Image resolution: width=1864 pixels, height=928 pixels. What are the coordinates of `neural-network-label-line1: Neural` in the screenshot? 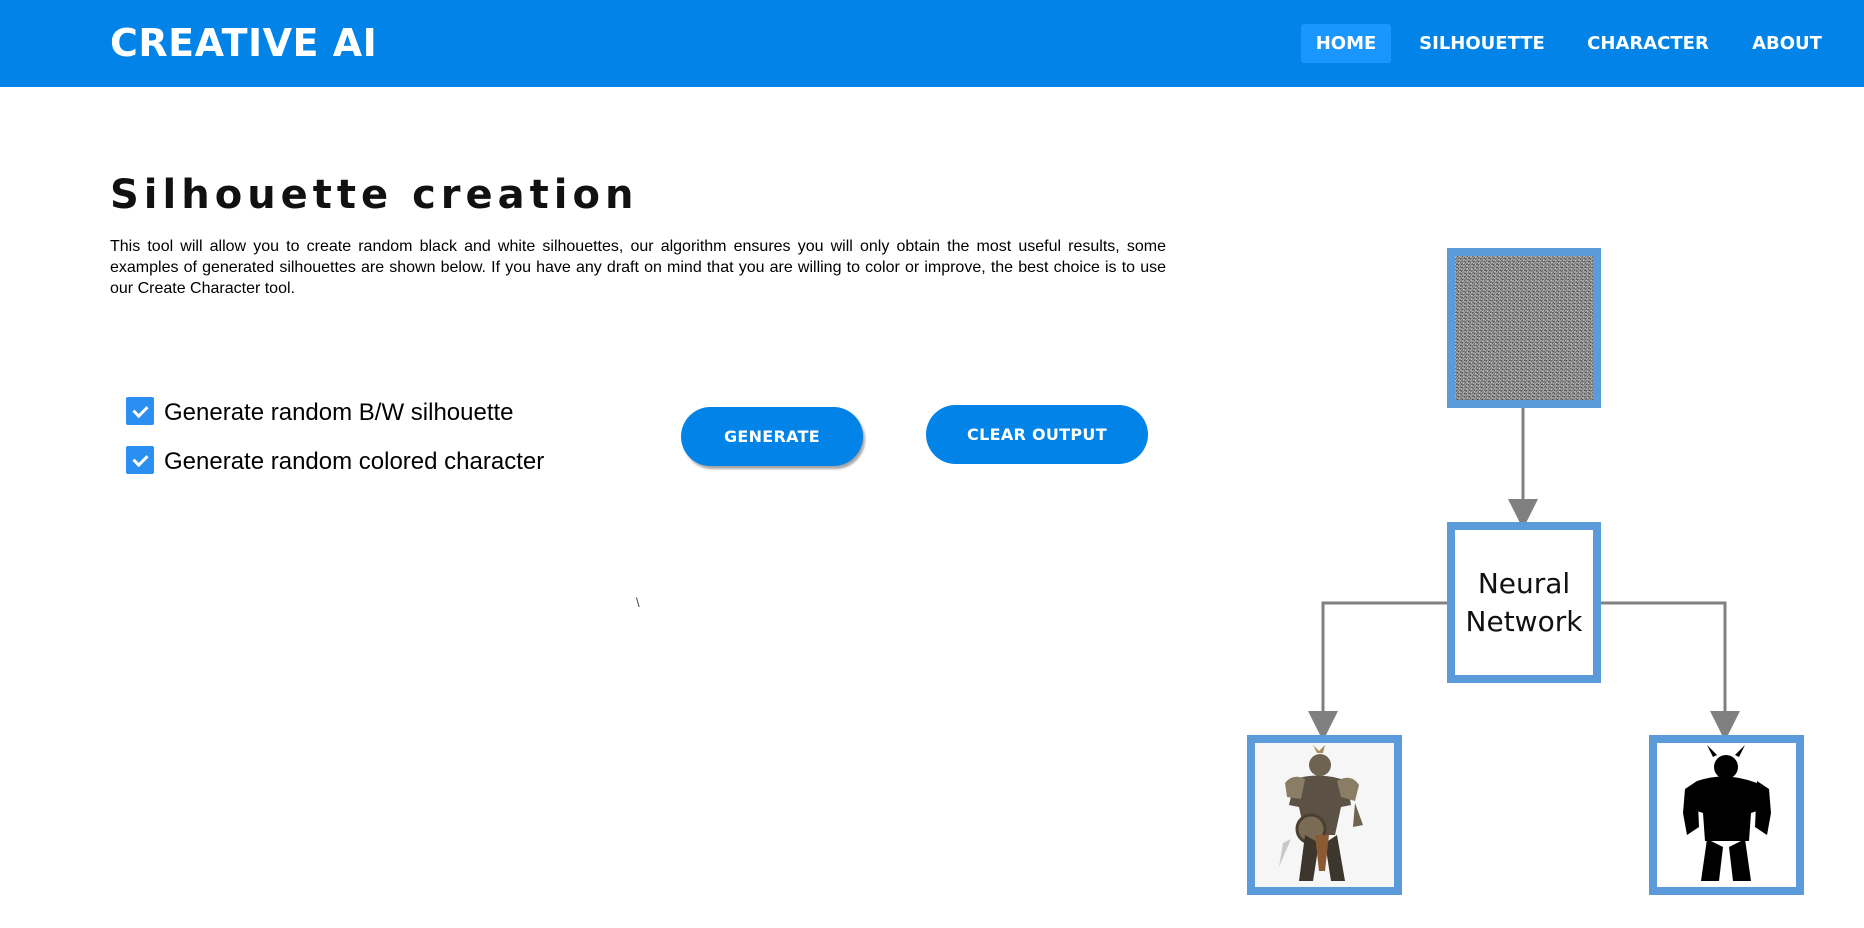 It's located at (1524, 583).